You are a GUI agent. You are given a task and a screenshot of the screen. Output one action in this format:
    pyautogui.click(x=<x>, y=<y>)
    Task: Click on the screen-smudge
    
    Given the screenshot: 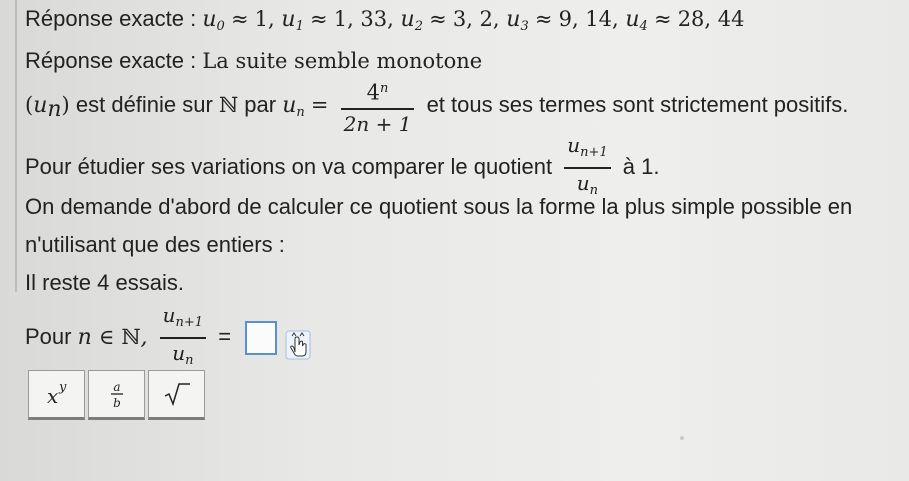 What is the action you would take?
    pyautogui.click(x=682, y=438)
    